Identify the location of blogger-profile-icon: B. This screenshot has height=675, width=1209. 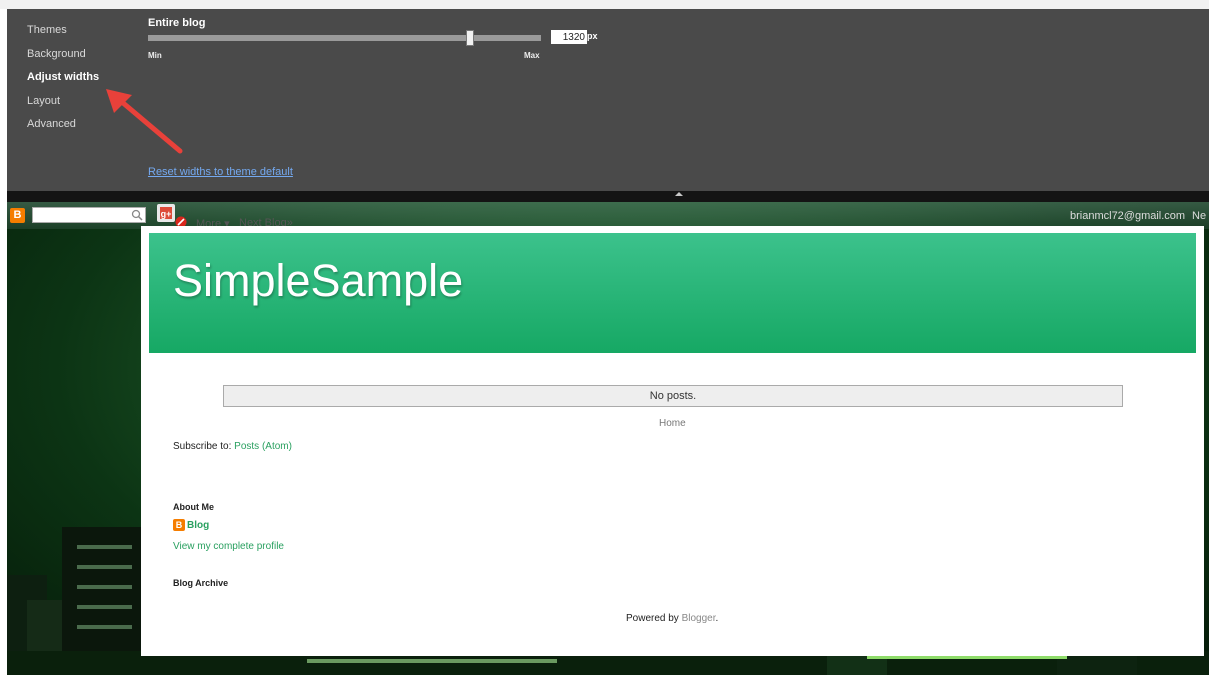
(179, 525).